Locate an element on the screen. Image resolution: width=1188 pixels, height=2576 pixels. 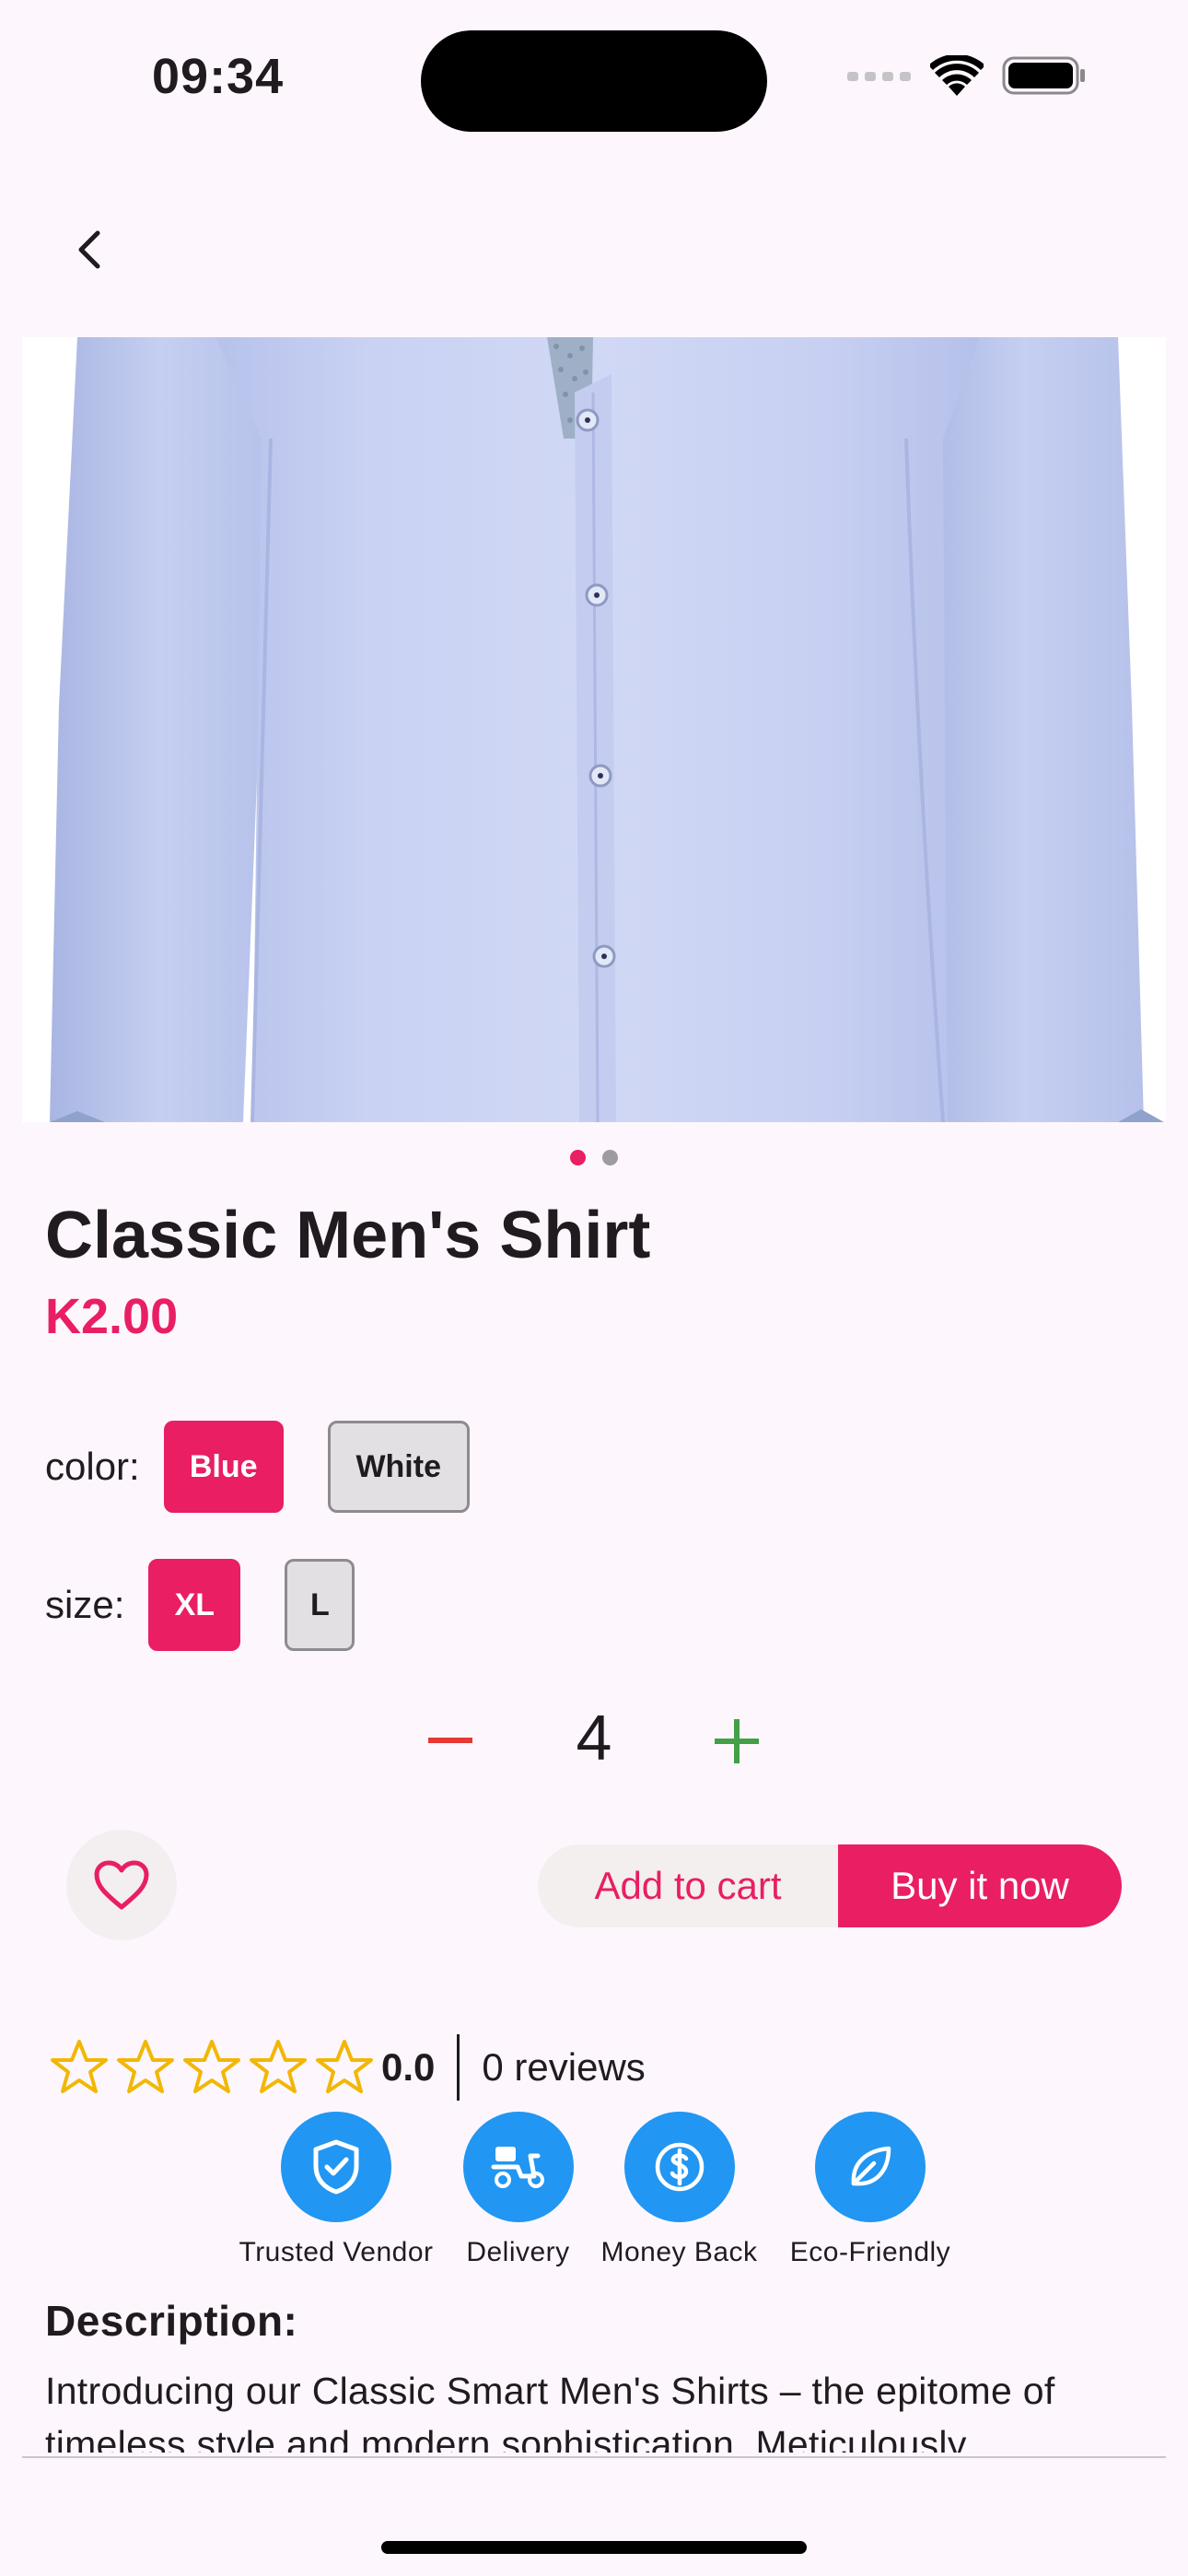
rating-divider is located at coordinates (458, 2067).